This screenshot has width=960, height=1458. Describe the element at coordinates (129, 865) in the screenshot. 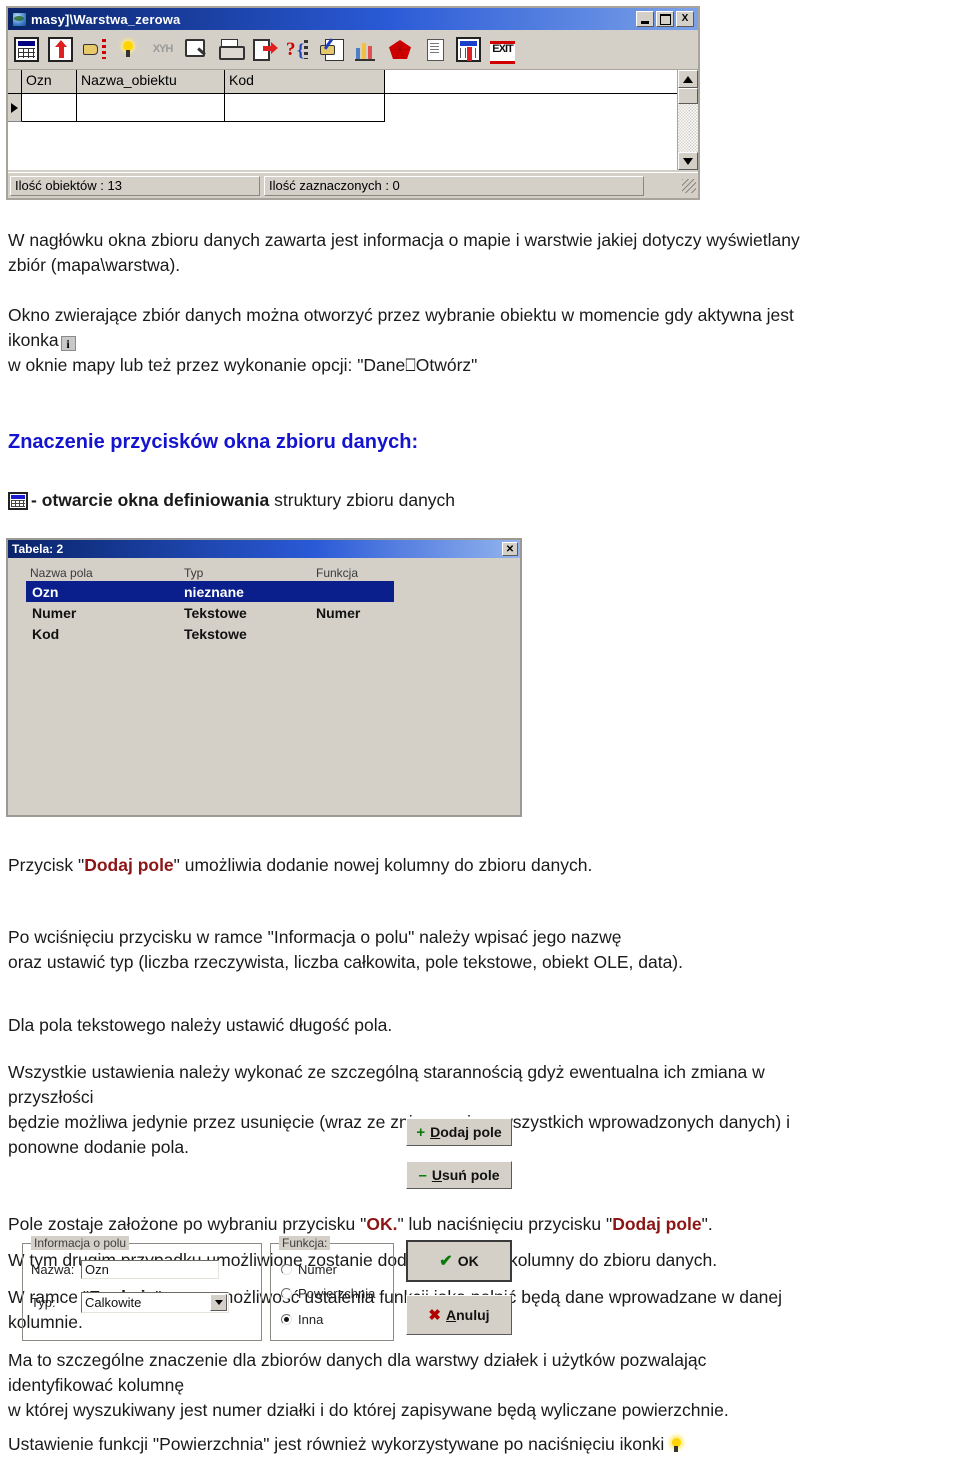

I see `dodaj-pole-highlight: Dodaj pole` at that location.